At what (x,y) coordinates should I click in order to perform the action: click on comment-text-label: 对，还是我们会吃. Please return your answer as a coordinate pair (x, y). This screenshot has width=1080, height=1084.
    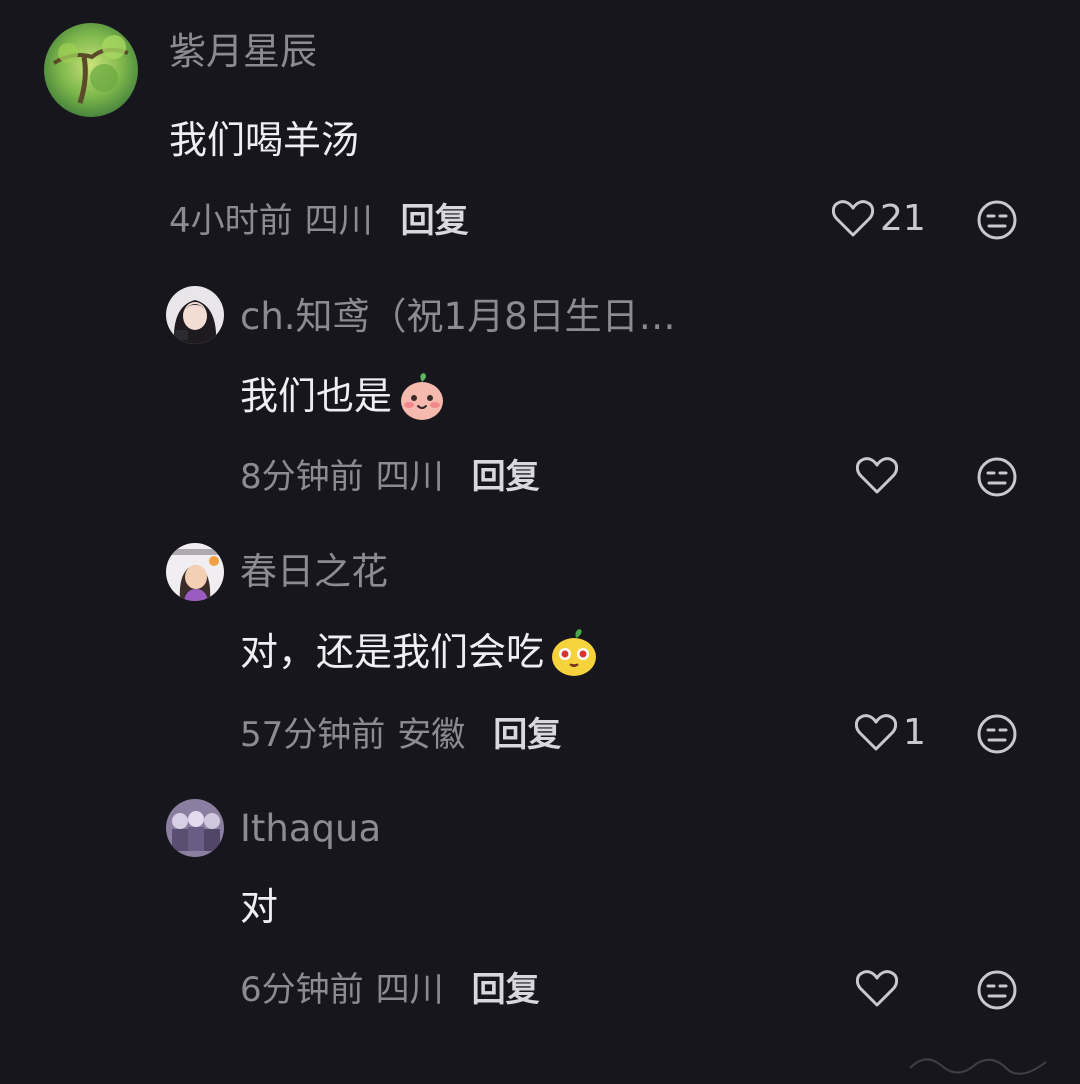
    Looking at the image, I should click on (392, 652).